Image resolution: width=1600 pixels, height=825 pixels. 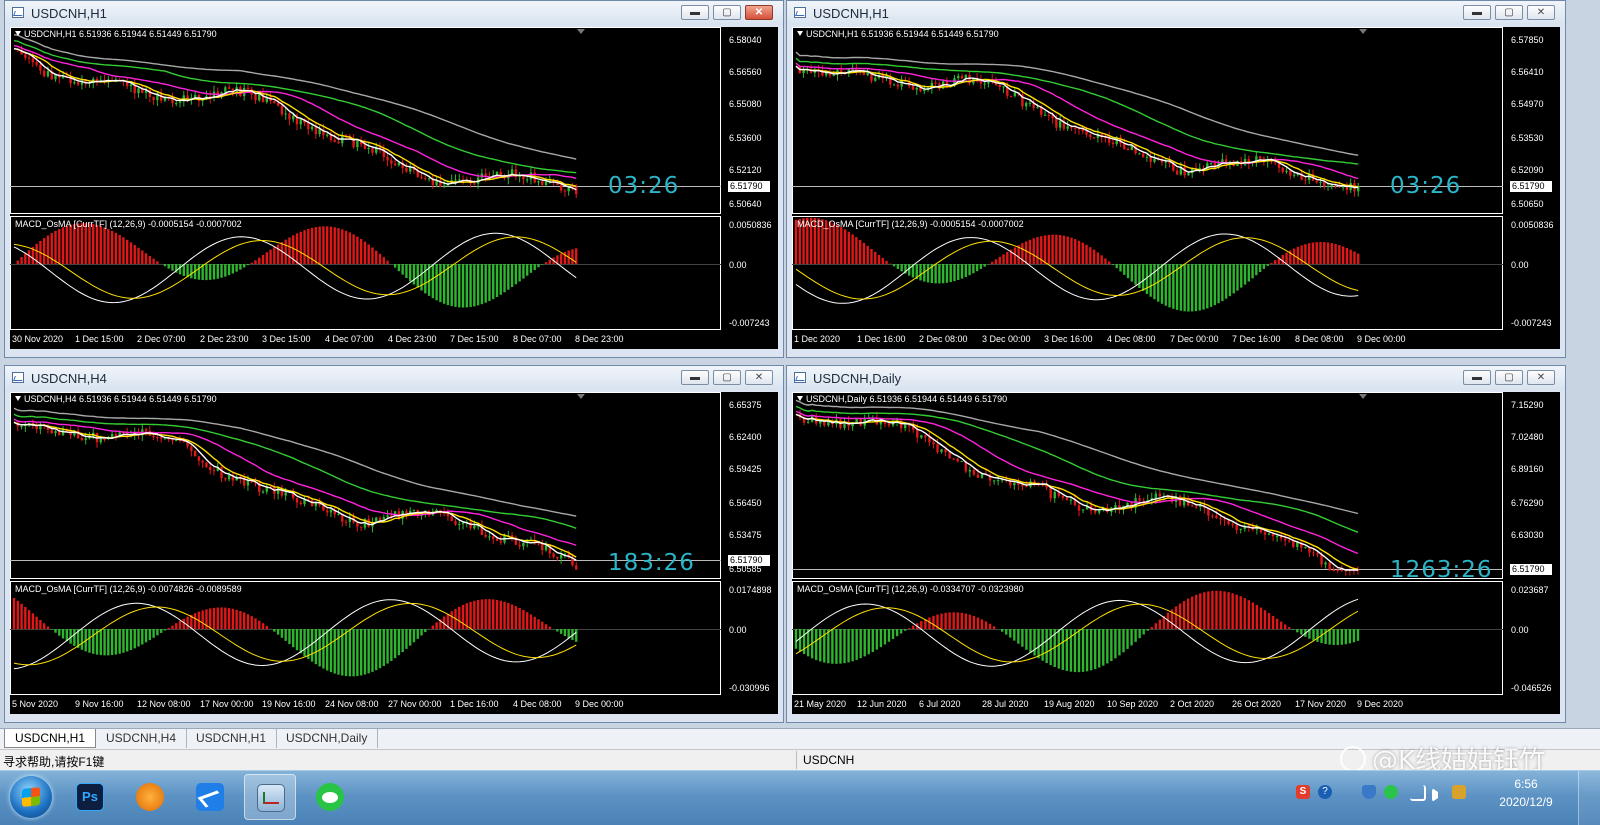 What do you see at coordinates (745, 138) in the screenshot?
I see `price-axis-label: 6.53600` at bounding box center [745, 138].